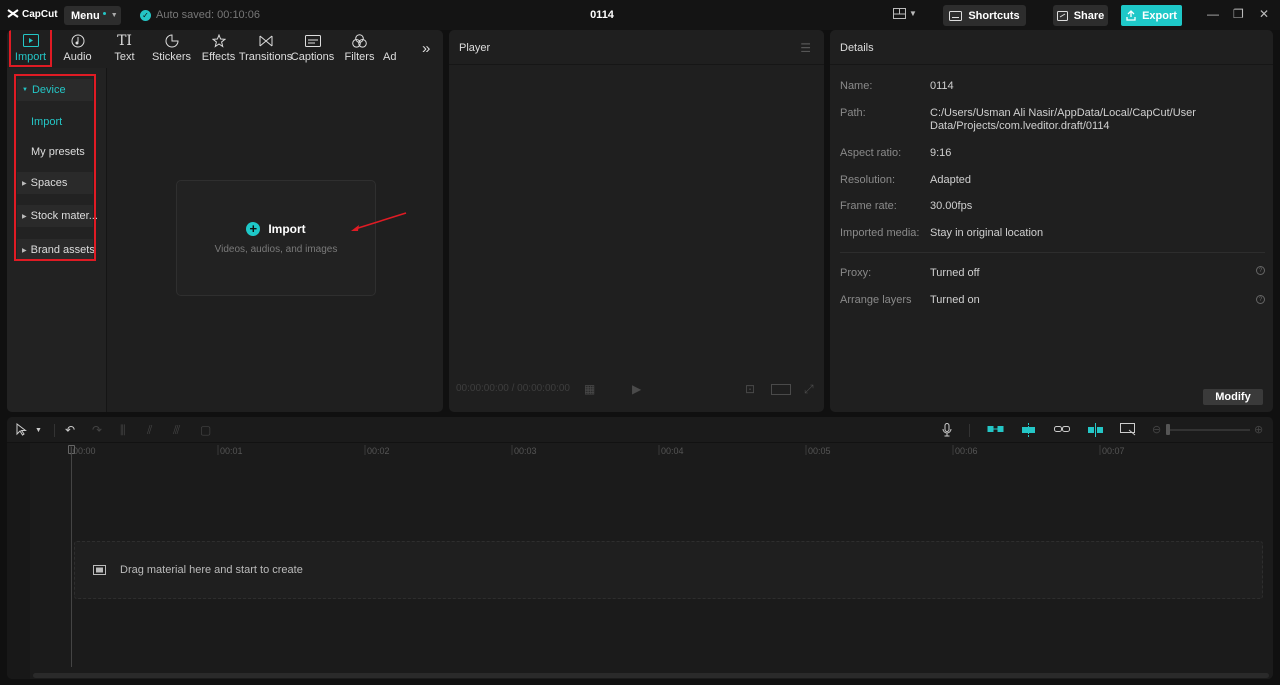  What do you see at coordinates (218, 40) in the screenshot?
I see `effects-icon` at bounding box center [218, 40].